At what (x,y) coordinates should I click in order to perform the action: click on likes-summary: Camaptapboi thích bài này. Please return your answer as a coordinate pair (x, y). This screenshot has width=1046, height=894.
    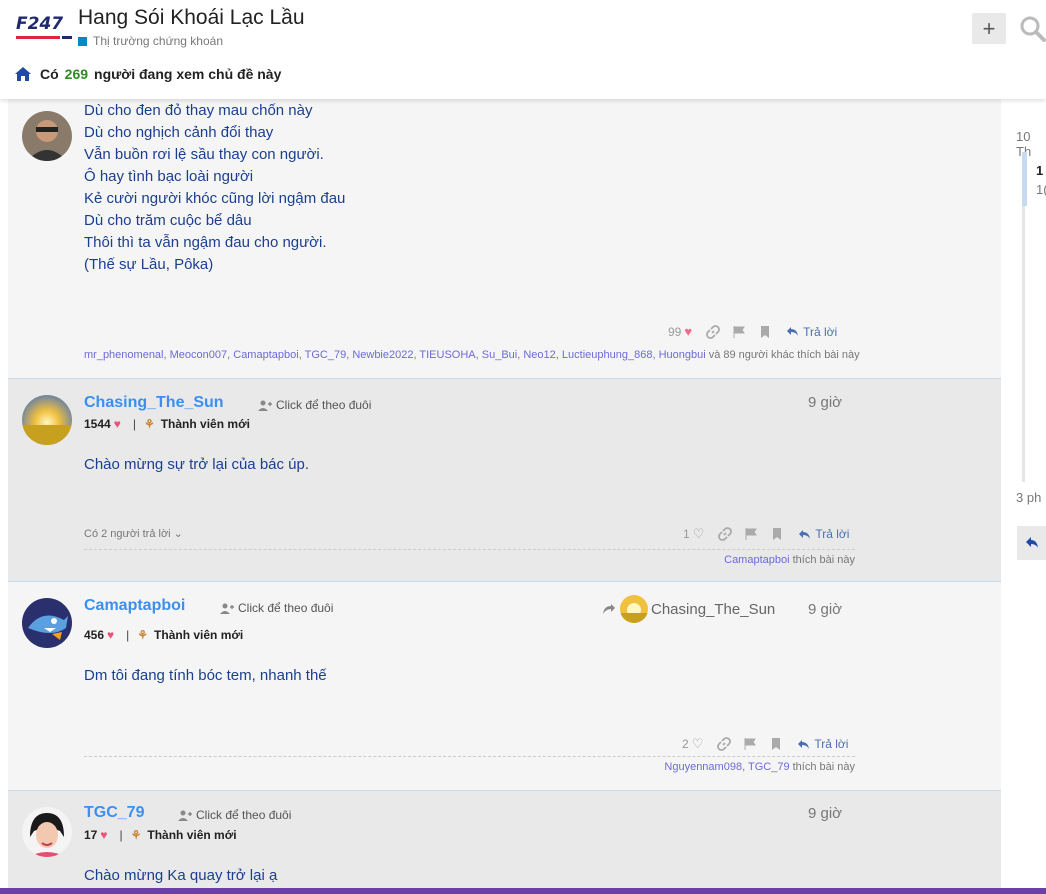
    Looking at the image, I should click on (469, 557).